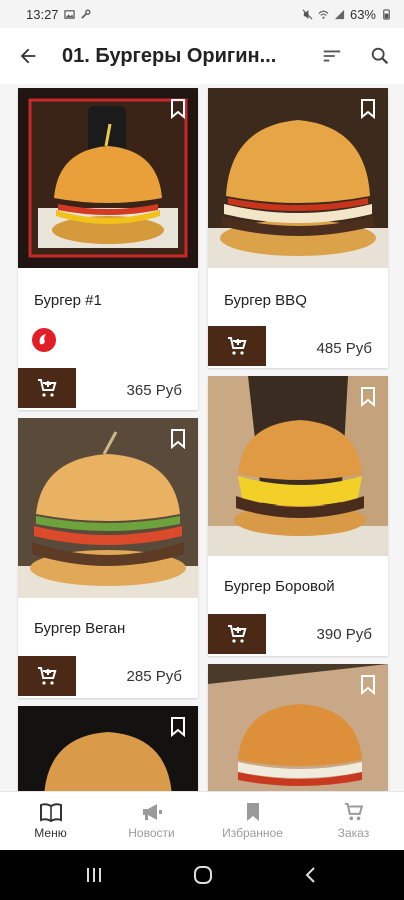 The height and width of the screenshot is (900, 404). What do you see at coordinates (386, 14) in the screenshot?
I see `battery-icon` at bounding box center [386, 14].